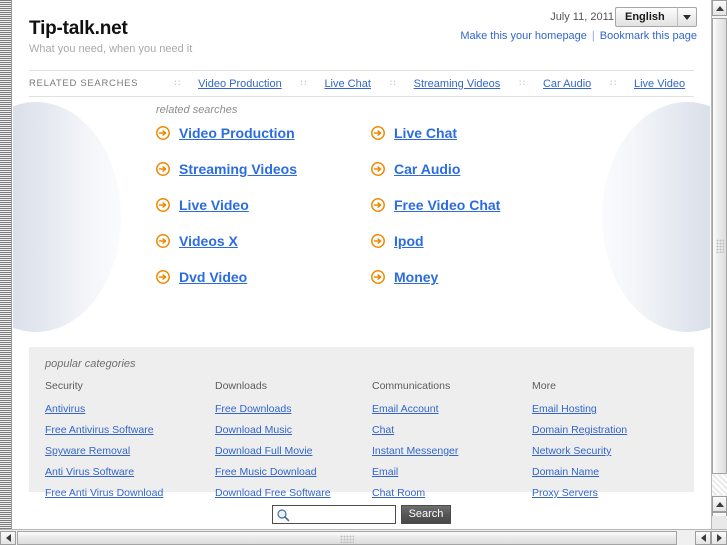  What do you see at coordinates (283, 515) in the screenshot?
I see `search-icon` at bounding box center [283, 515].